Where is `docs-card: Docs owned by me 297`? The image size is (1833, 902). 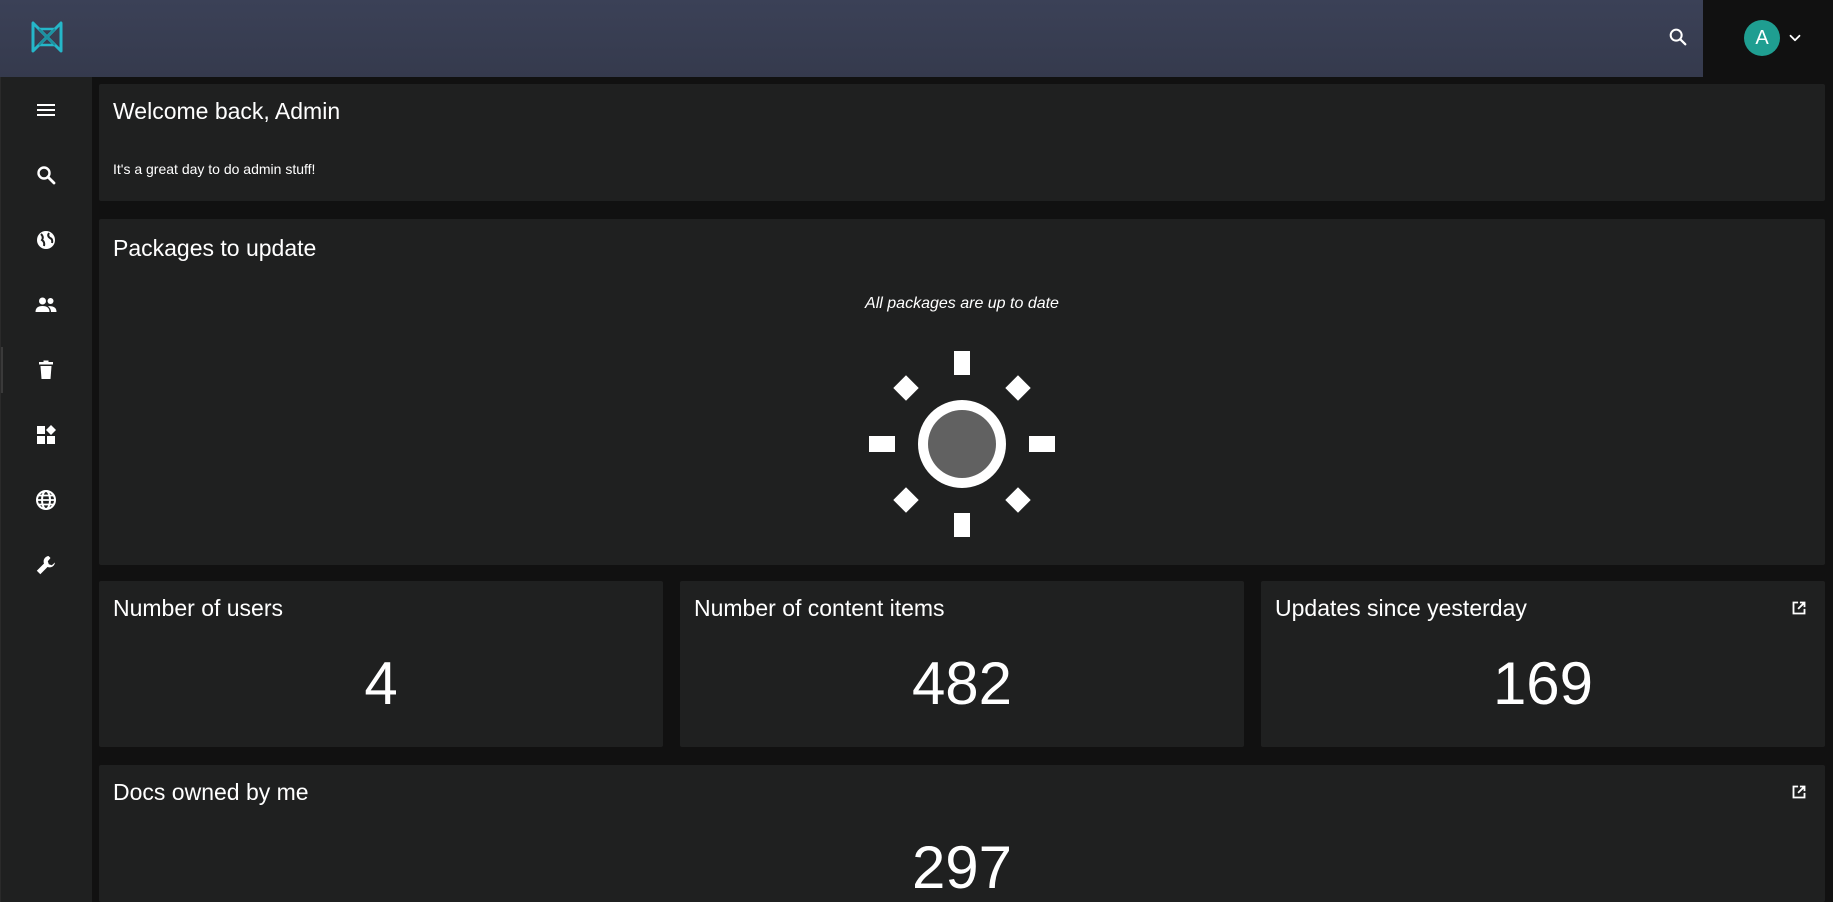
docs-card: Docs owned by me 297 is located at coordinates (962, 833).